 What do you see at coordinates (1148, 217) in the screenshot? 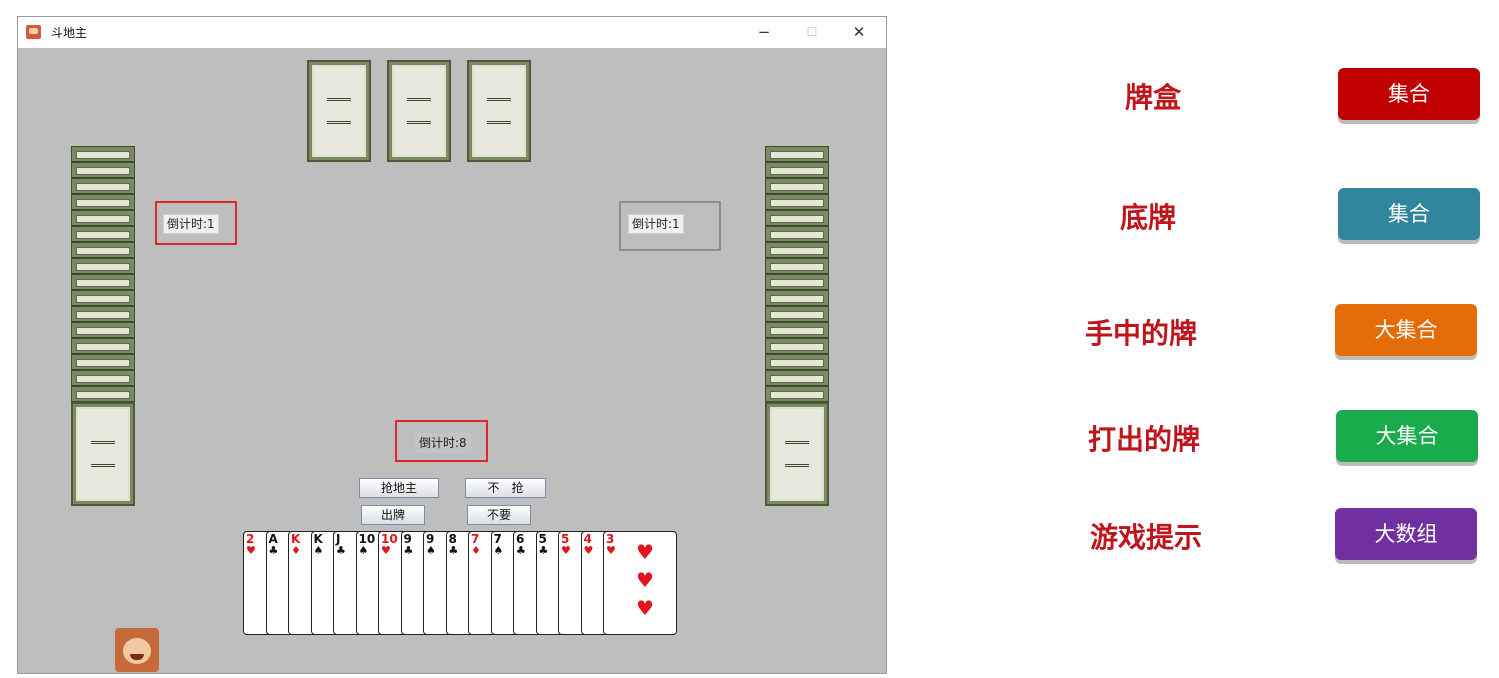
I see `legend-label: 底牌` at bounding box center [1148, 217].